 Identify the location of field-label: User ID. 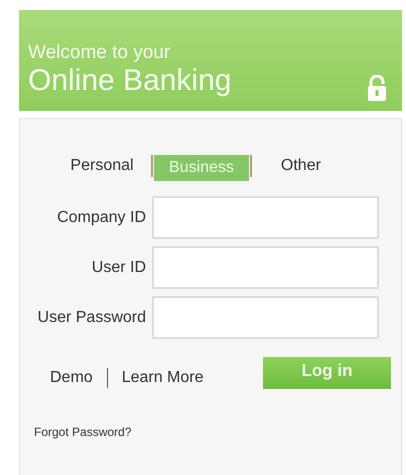
(118, 268).